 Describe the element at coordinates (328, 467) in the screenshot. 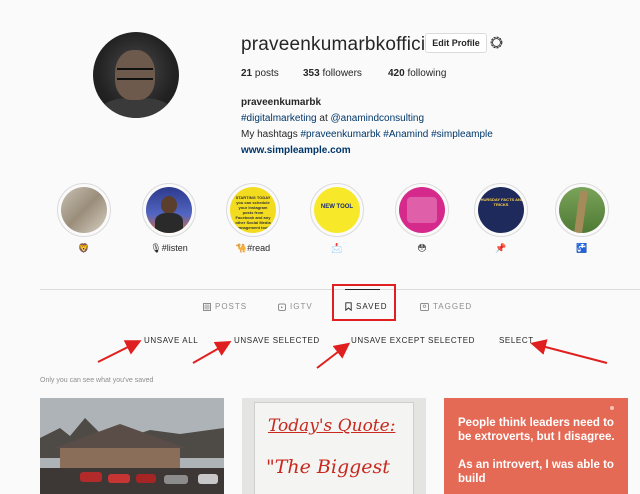

I see `whiteboard-text: "The Biggest` at that location.